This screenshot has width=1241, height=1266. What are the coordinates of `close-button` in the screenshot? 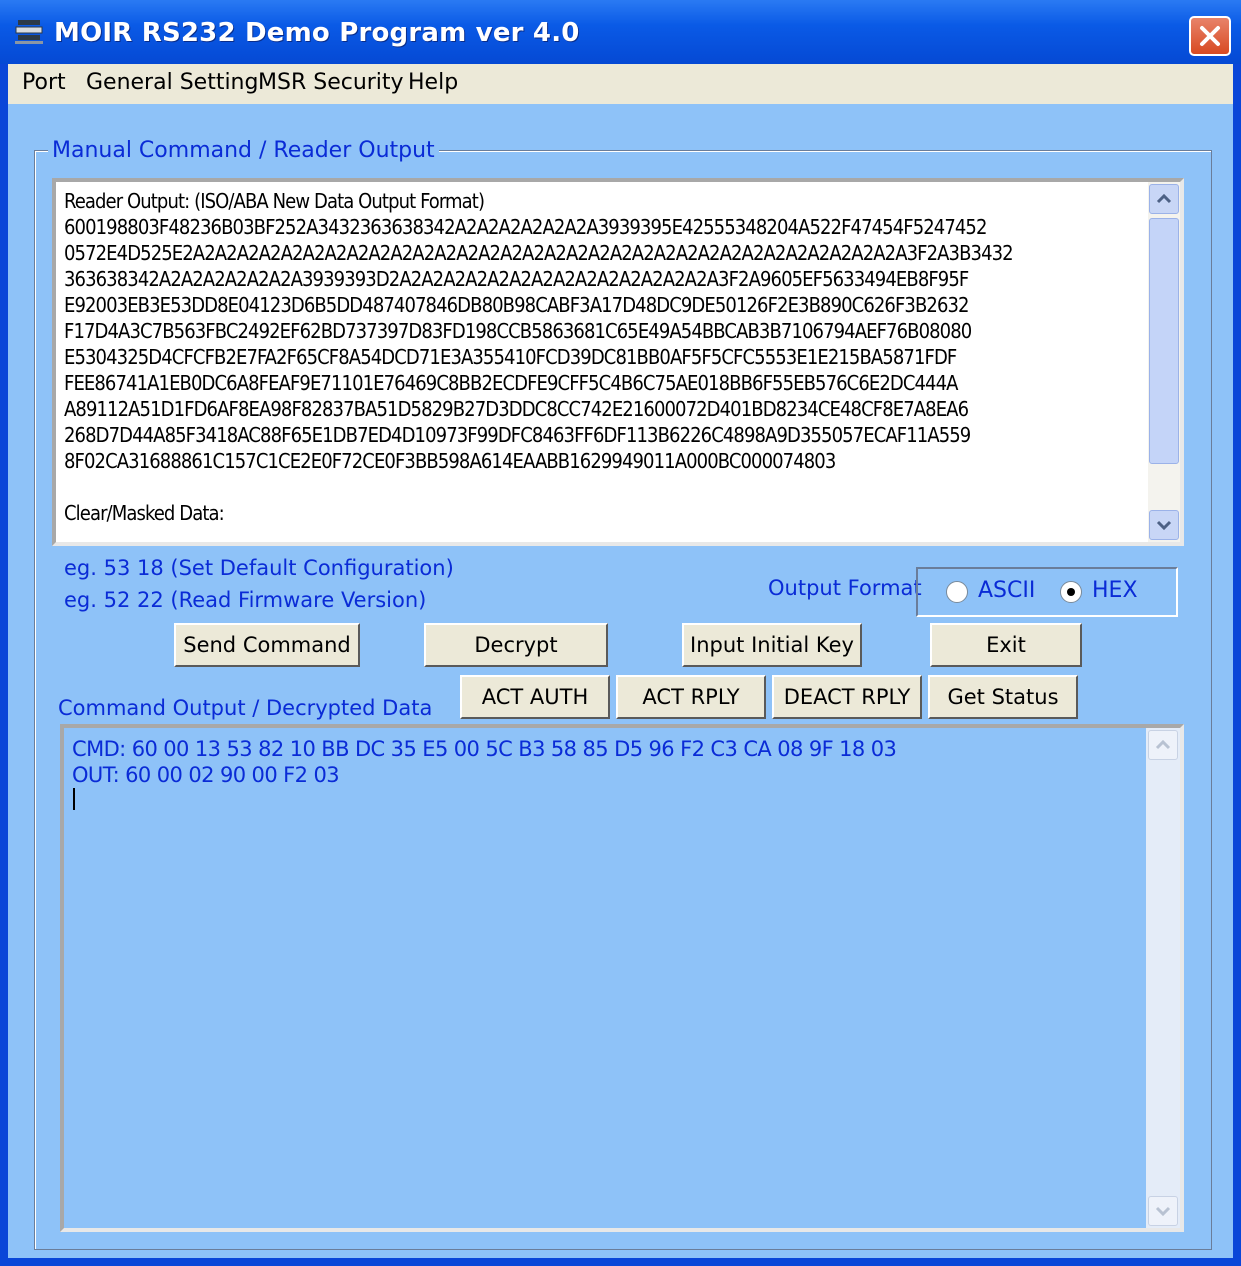 It's located at (1210, 36).